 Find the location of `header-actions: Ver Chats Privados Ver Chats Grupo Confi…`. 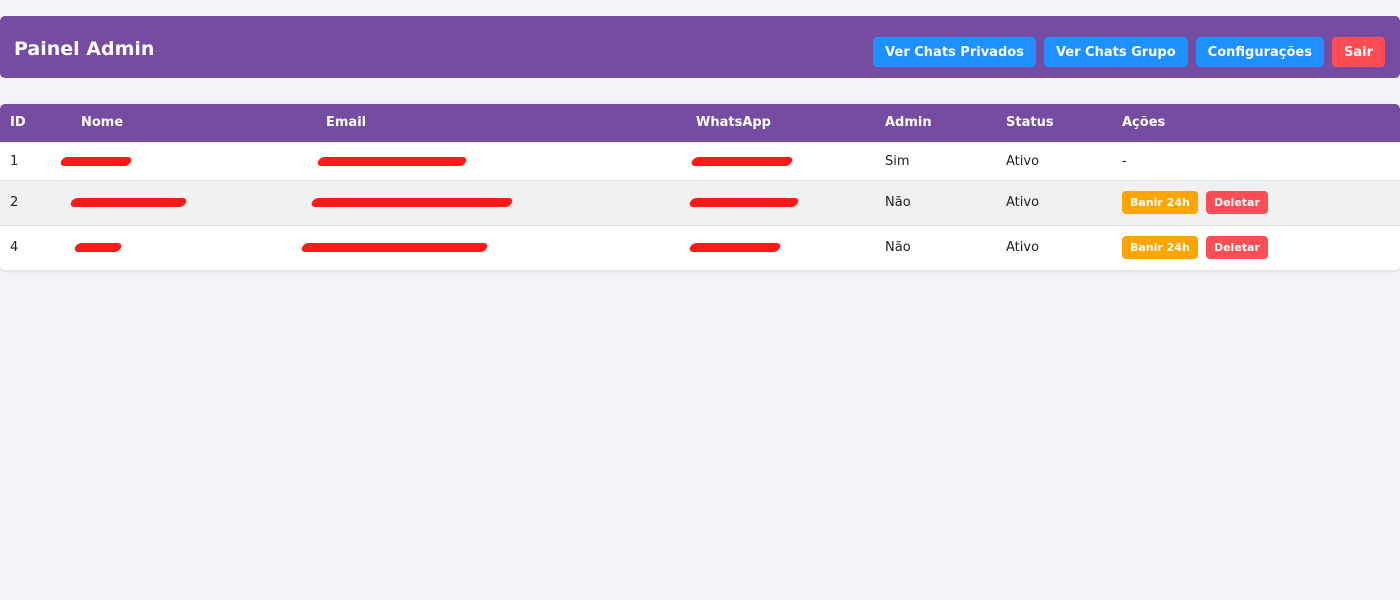

header-actions: Ver Chats Privados Ver Chats Grupo Confi… is located at coordinates (1129, 52).